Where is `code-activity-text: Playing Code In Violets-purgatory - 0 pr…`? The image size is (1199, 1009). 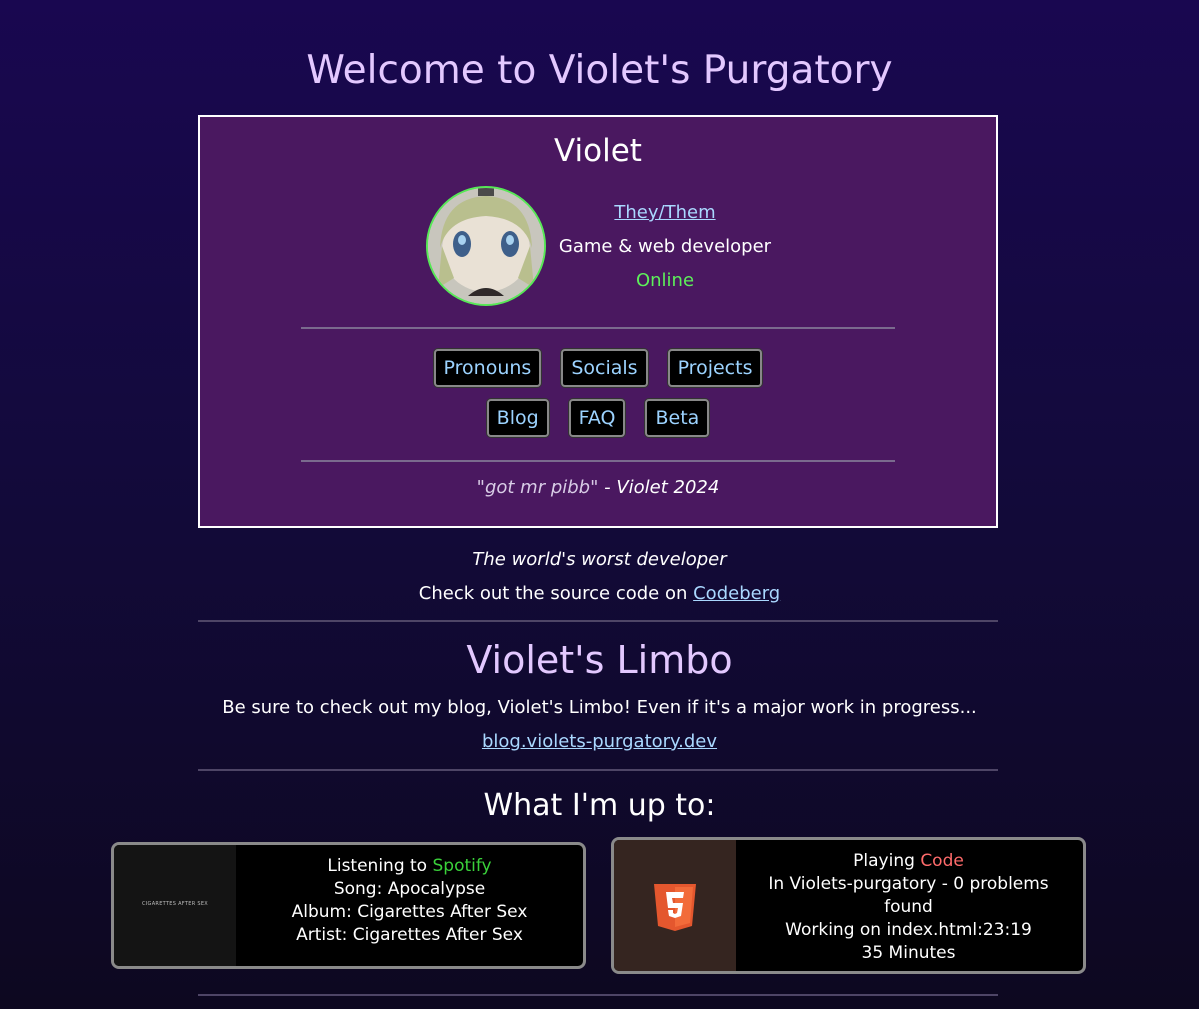
code-activity-text: Playing Code In Violets-purgatory - 0 pr… is located at coordinates (908, 907).